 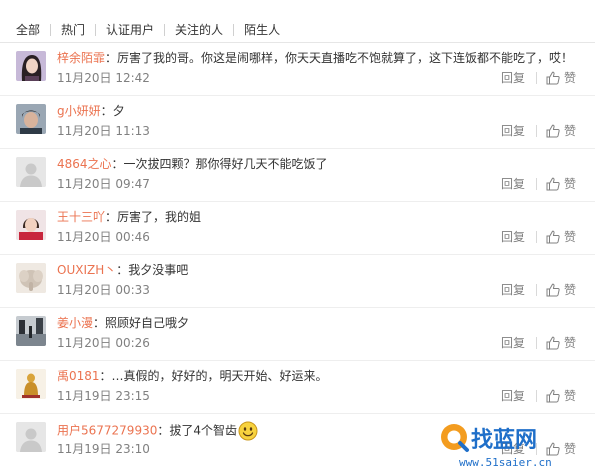 I want to click on tab-following: 关注的人, so click(x=199, y=30).